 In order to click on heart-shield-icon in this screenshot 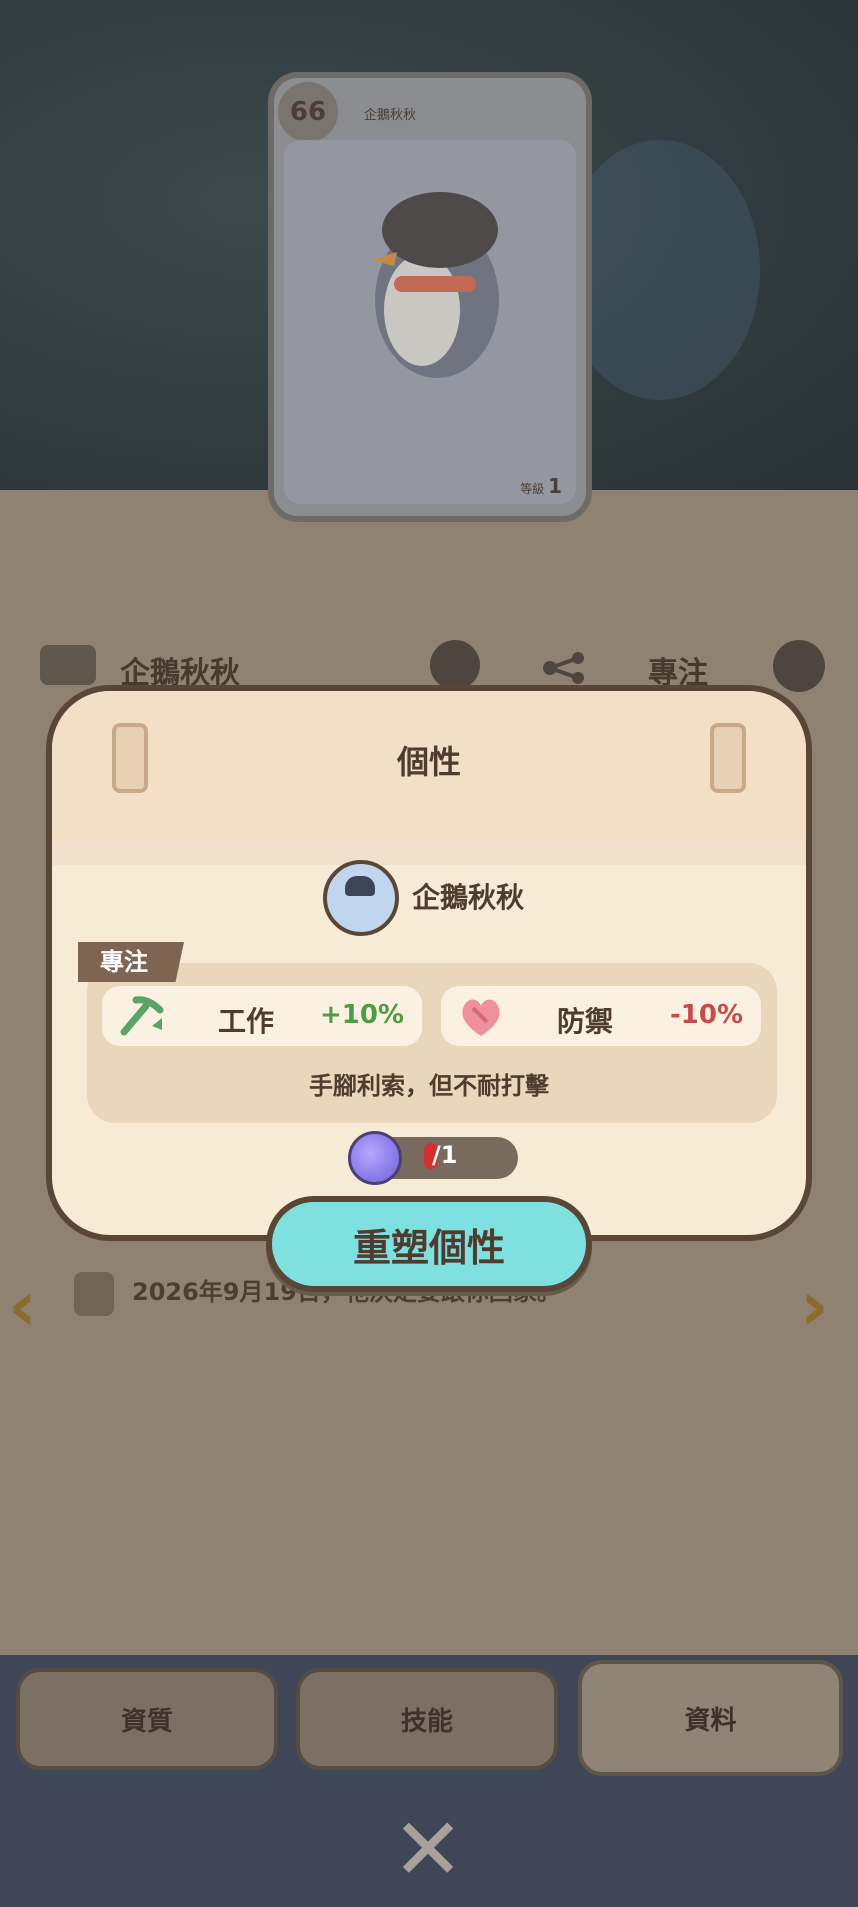, I will do `click(481, 1017)`.